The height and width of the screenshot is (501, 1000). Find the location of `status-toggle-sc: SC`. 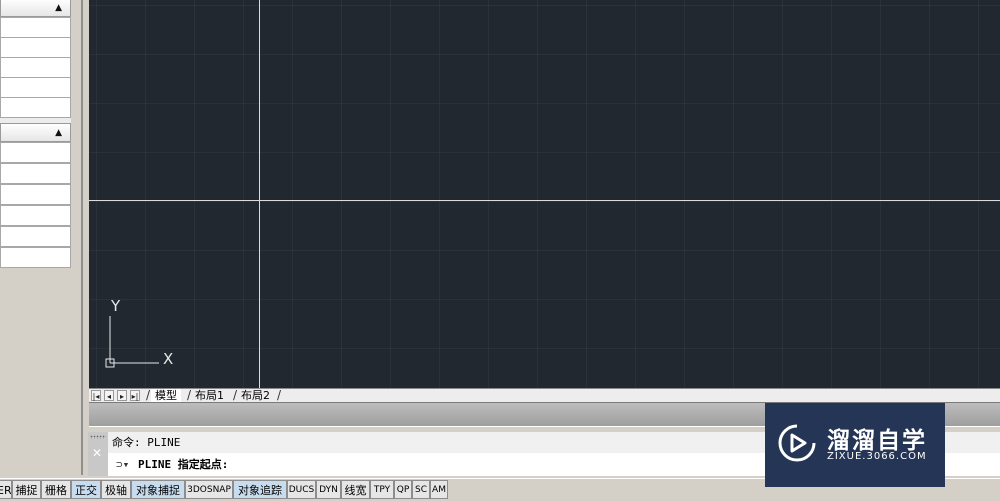

status-toggle-sc: SC is located at coordinates (421, 489).